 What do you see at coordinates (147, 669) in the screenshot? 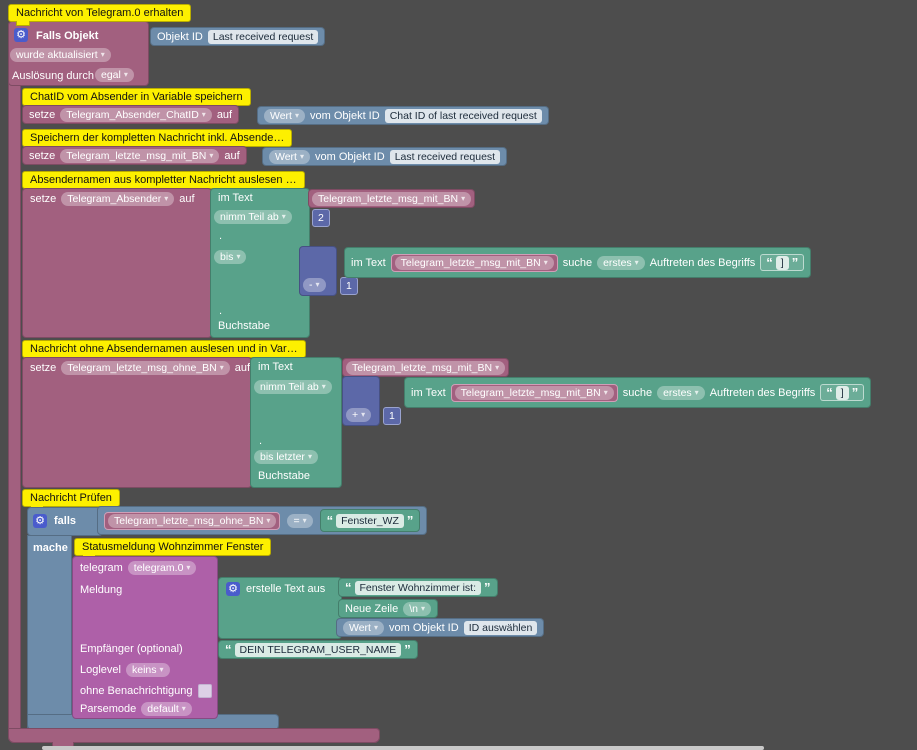
I see `loglevel-dropdown: keins` at bounding box center [147, 669].